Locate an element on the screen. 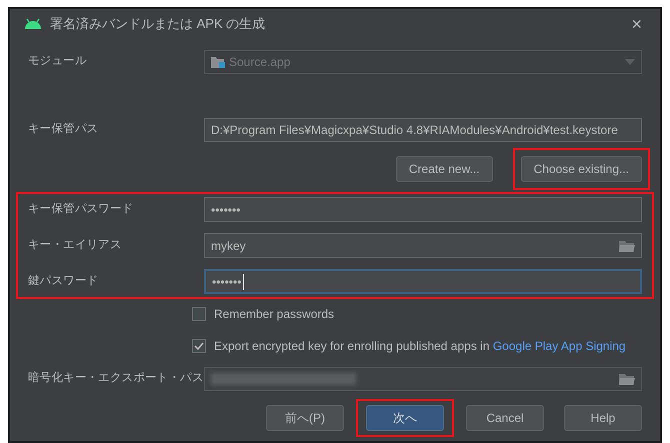 Image resolution: width=670 pixels, height=443 pixels. dialog-button: Cancel is located at coordinates (505, 418).